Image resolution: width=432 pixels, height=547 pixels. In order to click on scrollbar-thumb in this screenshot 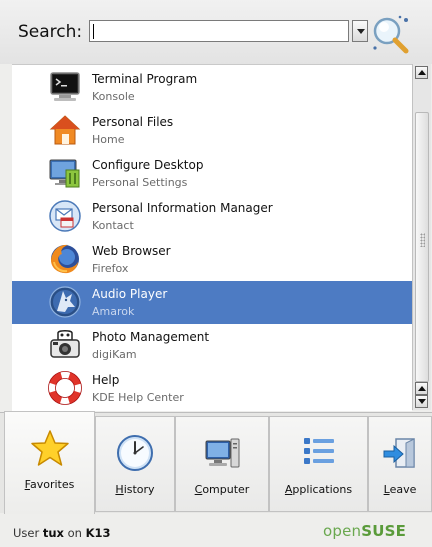, I will do `click(422, 247)`.